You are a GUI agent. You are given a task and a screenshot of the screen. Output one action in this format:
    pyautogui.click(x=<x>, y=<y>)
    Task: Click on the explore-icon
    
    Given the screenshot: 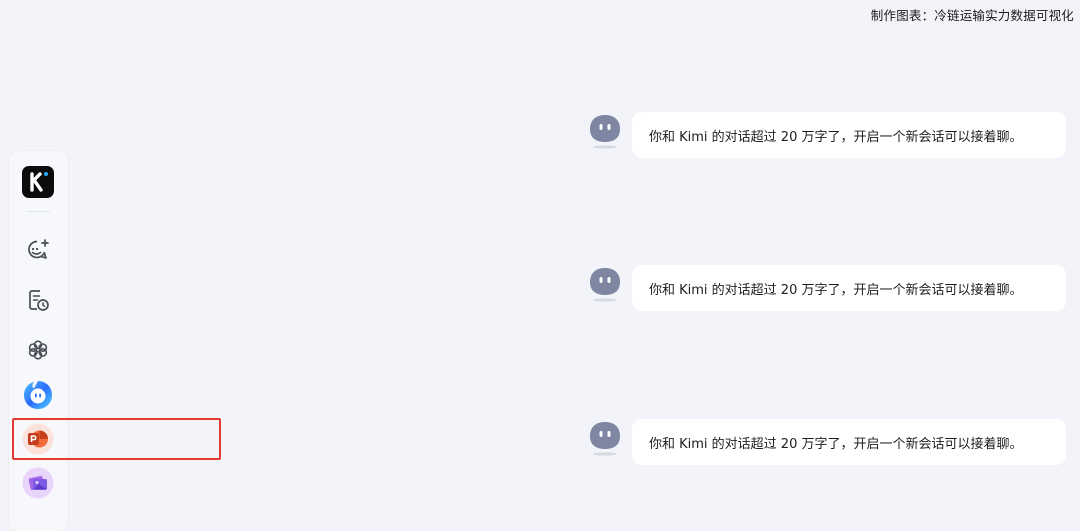 What is the action you would take?
    pyautogui.click(x=38, y=350)
    